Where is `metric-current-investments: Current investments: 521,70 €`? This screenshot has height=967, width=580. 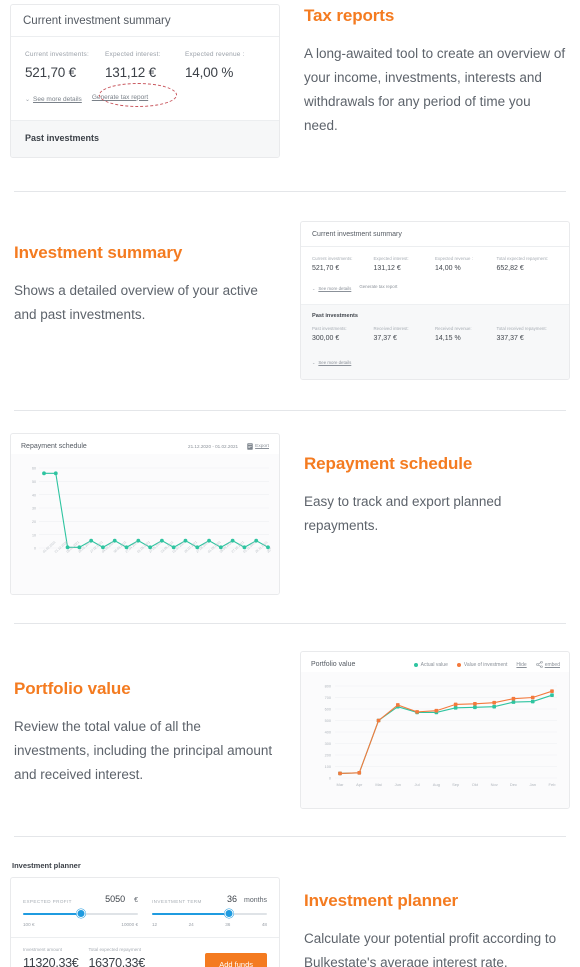
metric-current-investments: Current investments: 521,70 € is located at coordinates (65, 65).